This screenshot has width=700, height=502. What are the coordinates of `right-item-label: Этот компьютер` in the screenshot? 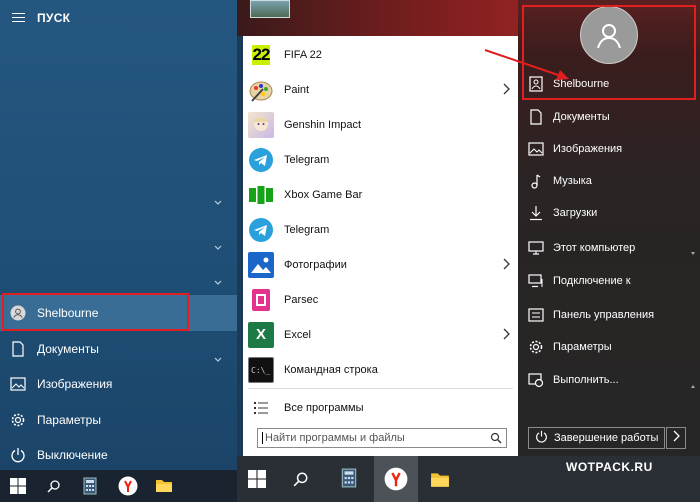 It's located at (594, 248).